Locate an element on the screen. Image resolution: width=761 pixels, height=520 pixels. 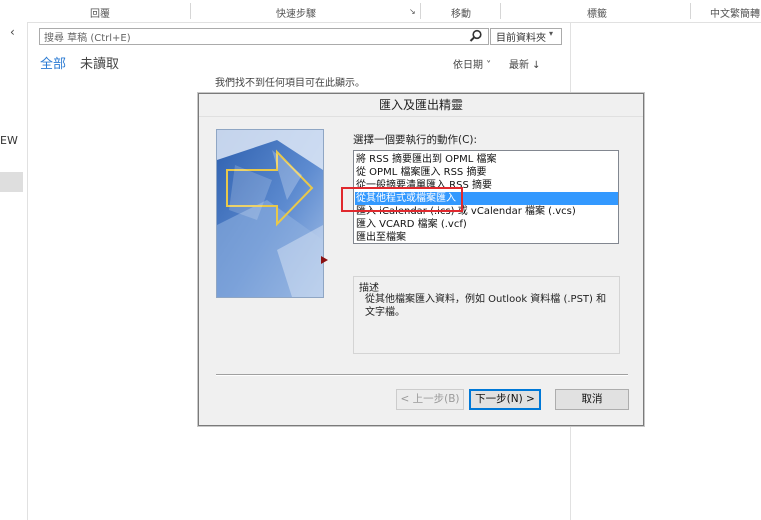
folder-pane-collapsed is located at coordinates (14, 271).